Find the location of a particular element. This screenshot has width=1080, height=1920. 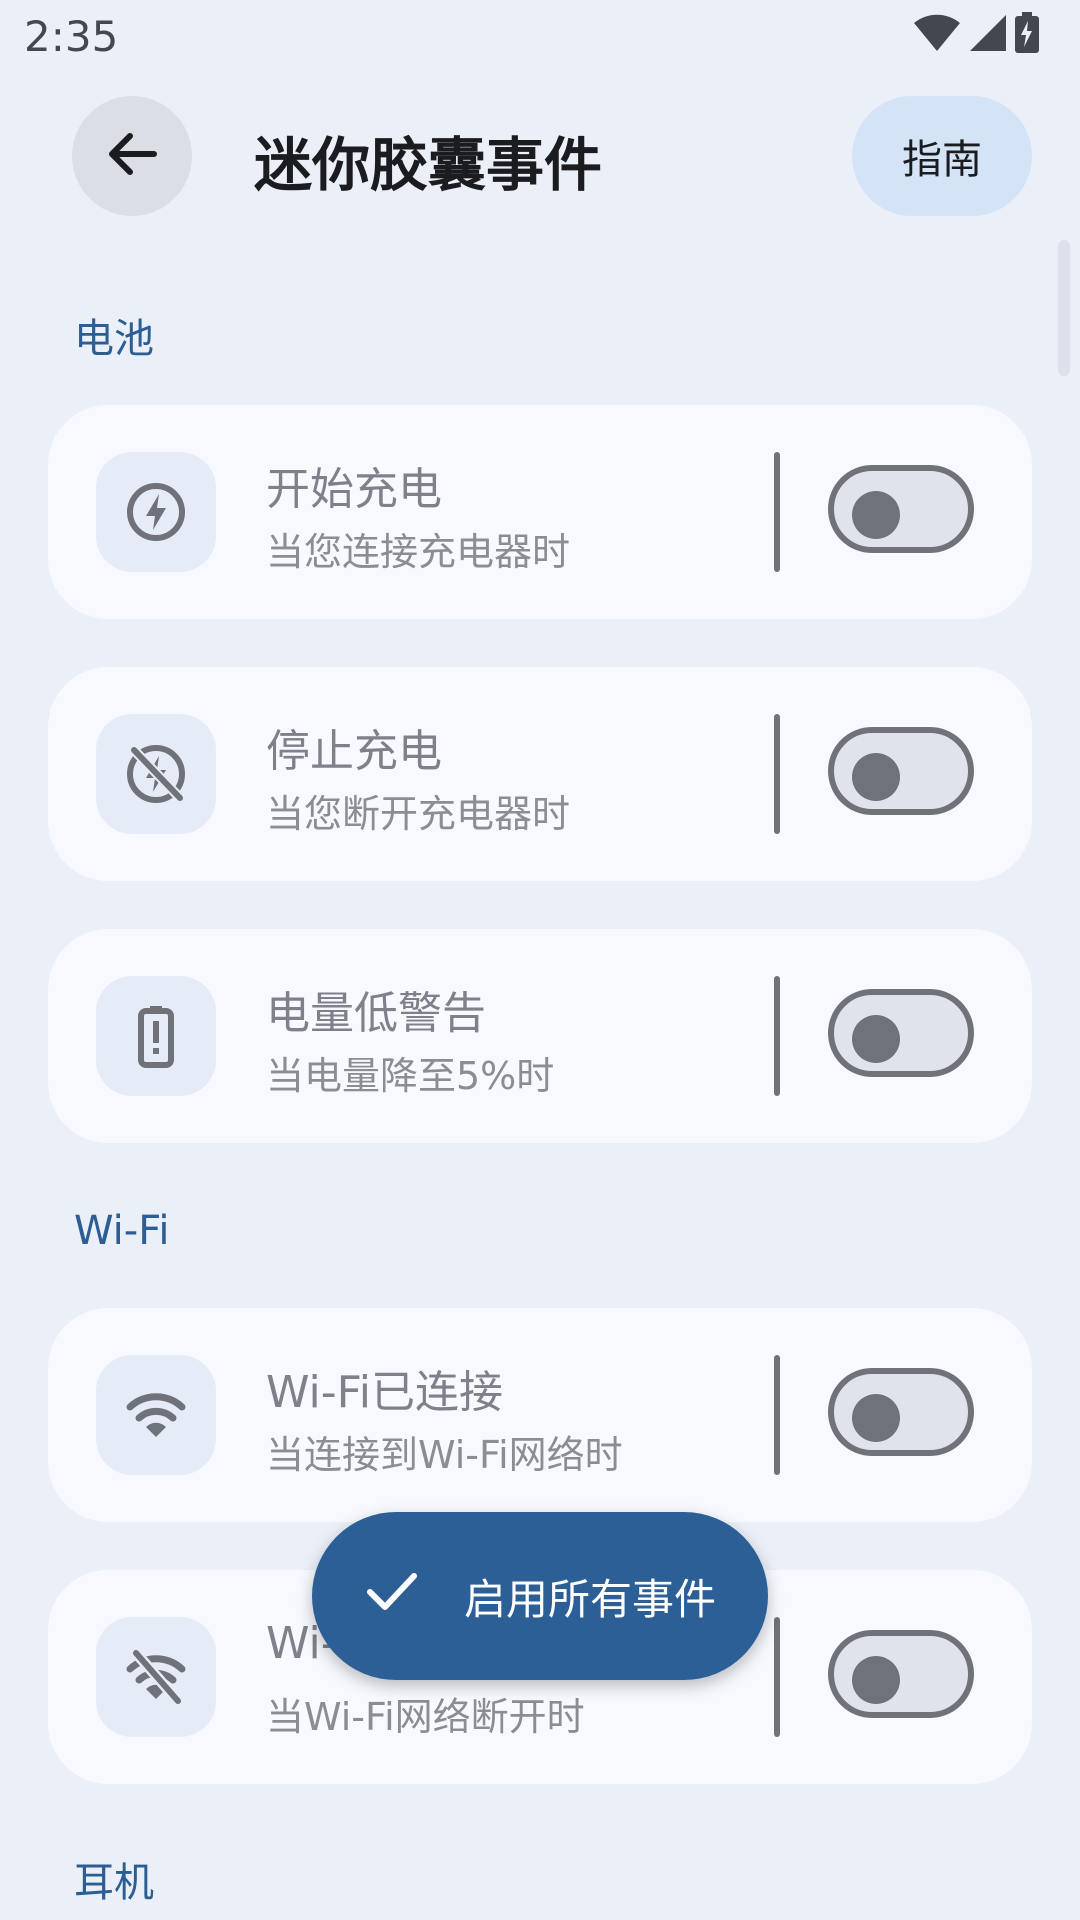

status-icons is located at coordinates (976, 33).